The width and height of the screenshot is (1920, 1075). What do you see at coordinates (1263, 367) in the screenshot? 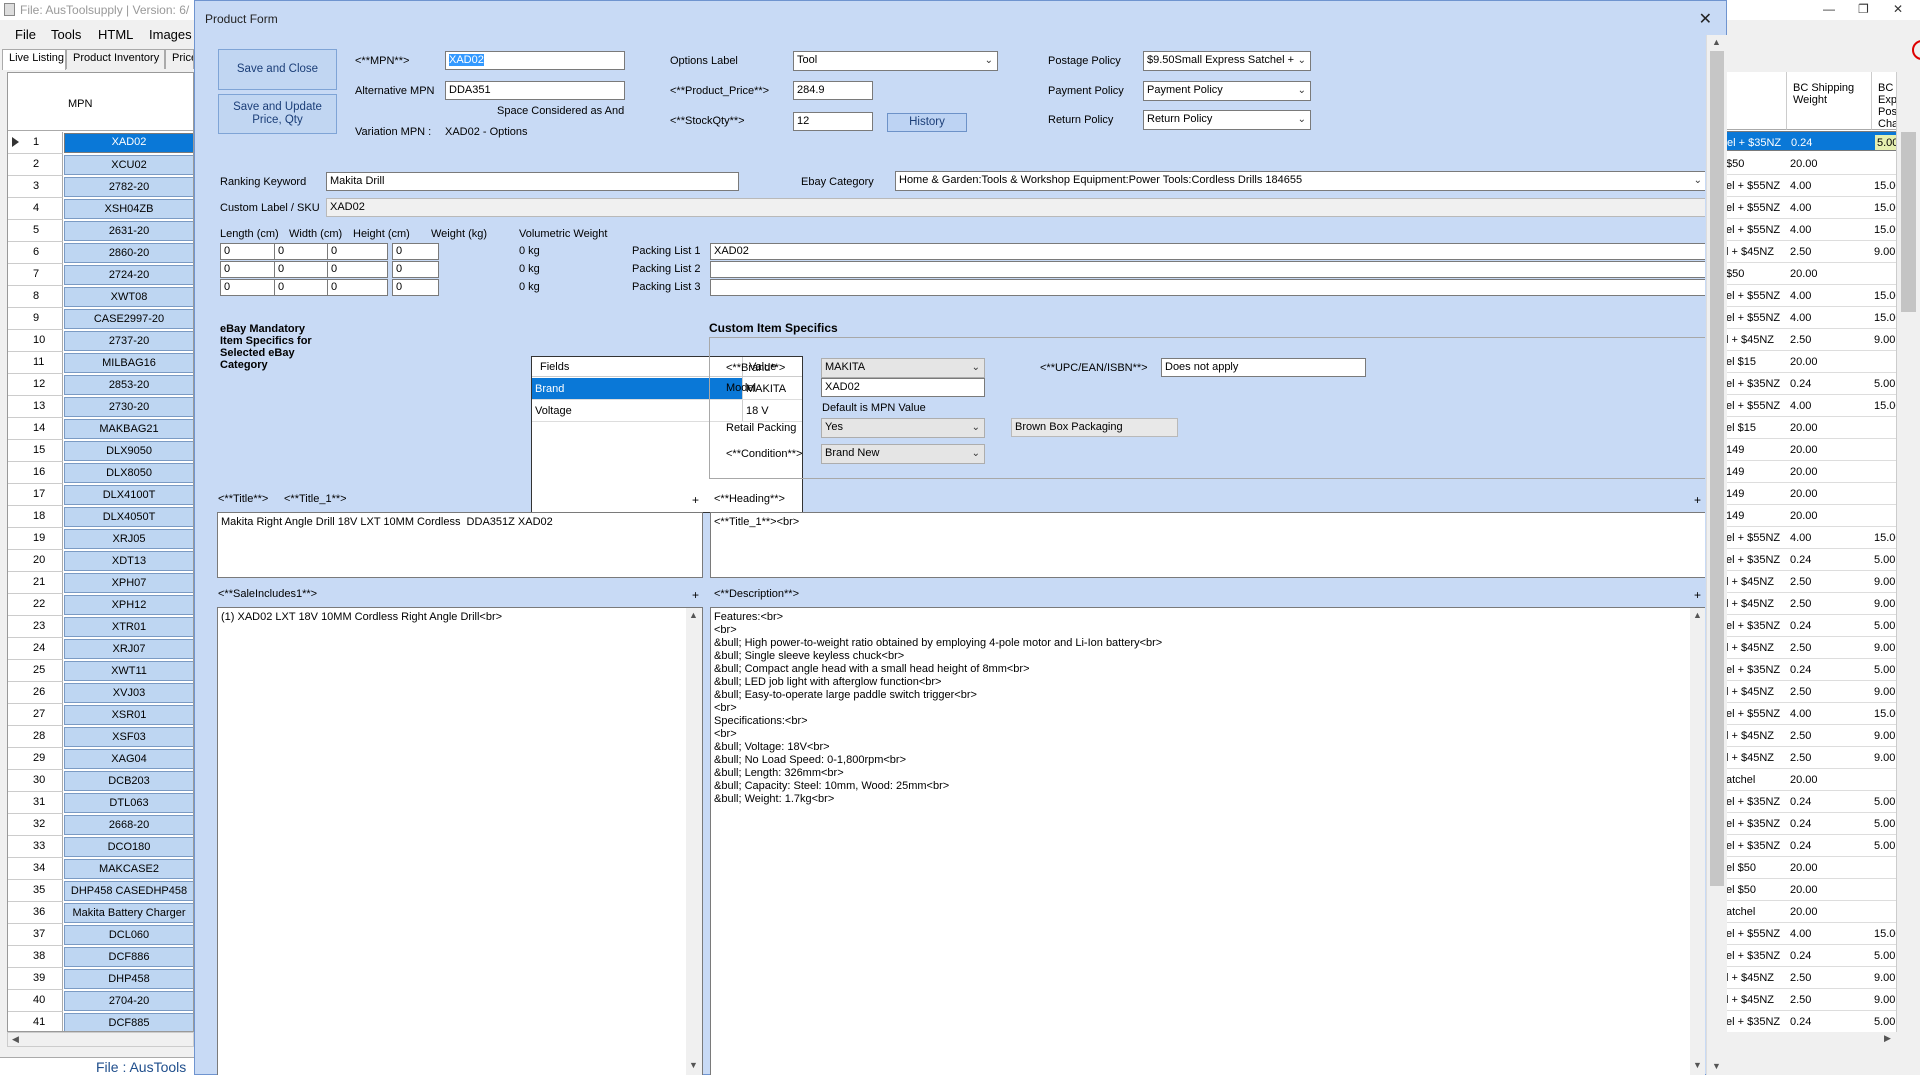
I see `upc-input: Does not apply` at bounding box center [1263, 367].